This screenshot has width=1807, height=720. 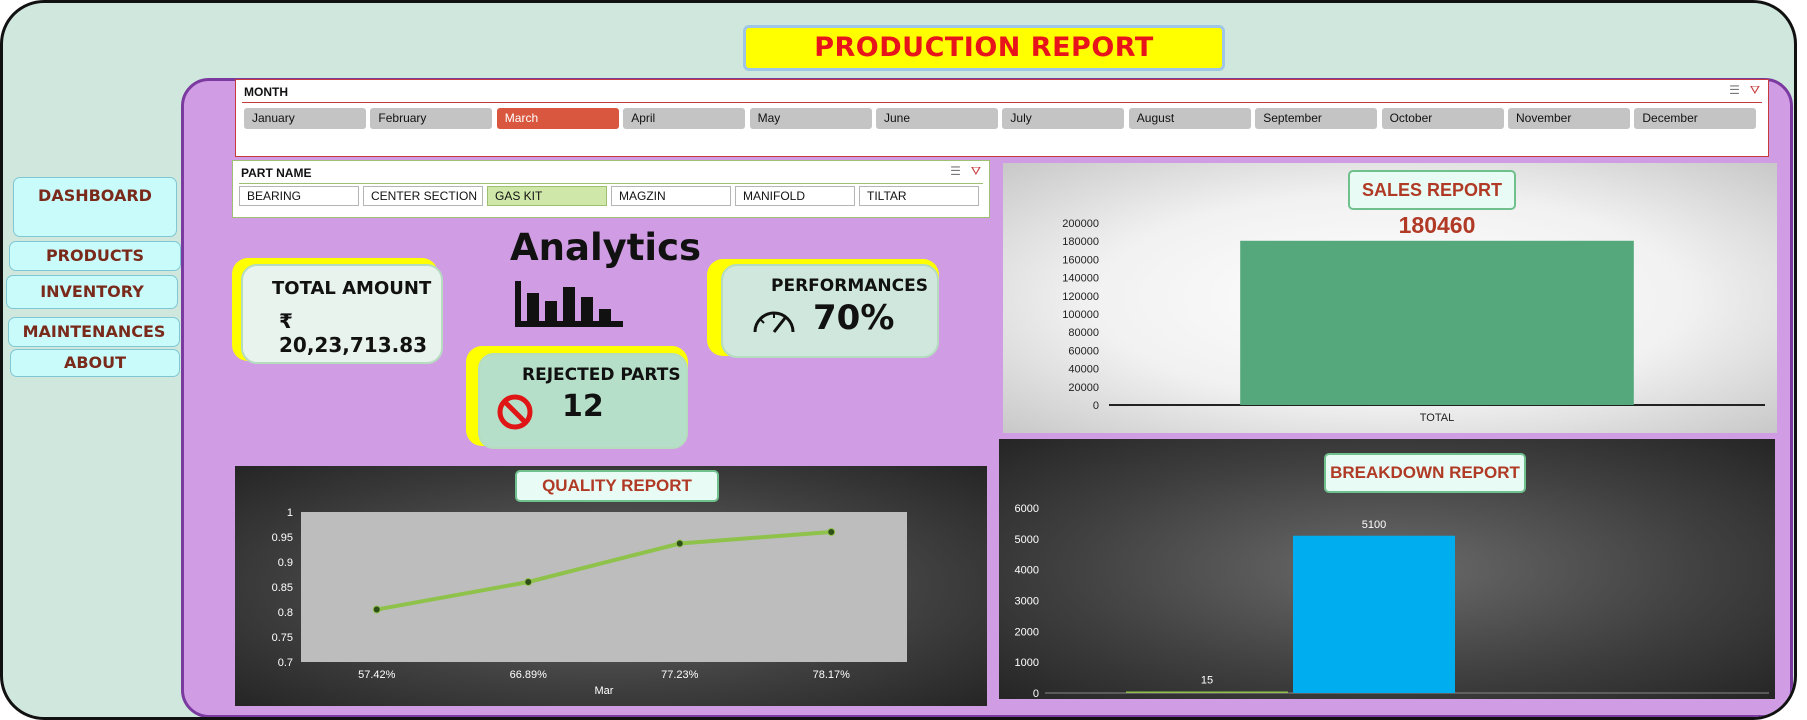 What do you see at coordinates (684, 118) in the screenshot?
I see `month-item: April` at bounding box center [684, 118].